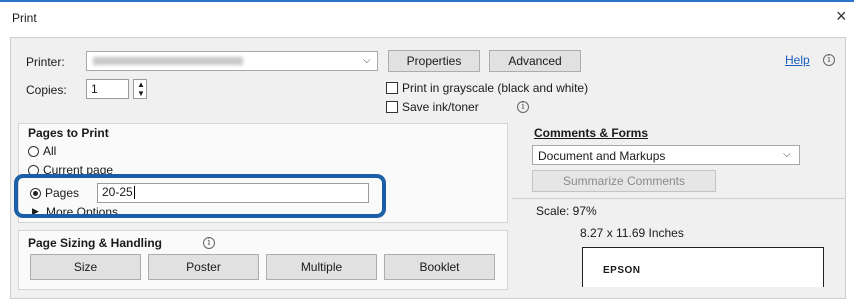 This screenshot has height=299, width=854. Describe the element at coordinates (45, 62) in the screenshot. I see `printer-label: Printer:` at that location.